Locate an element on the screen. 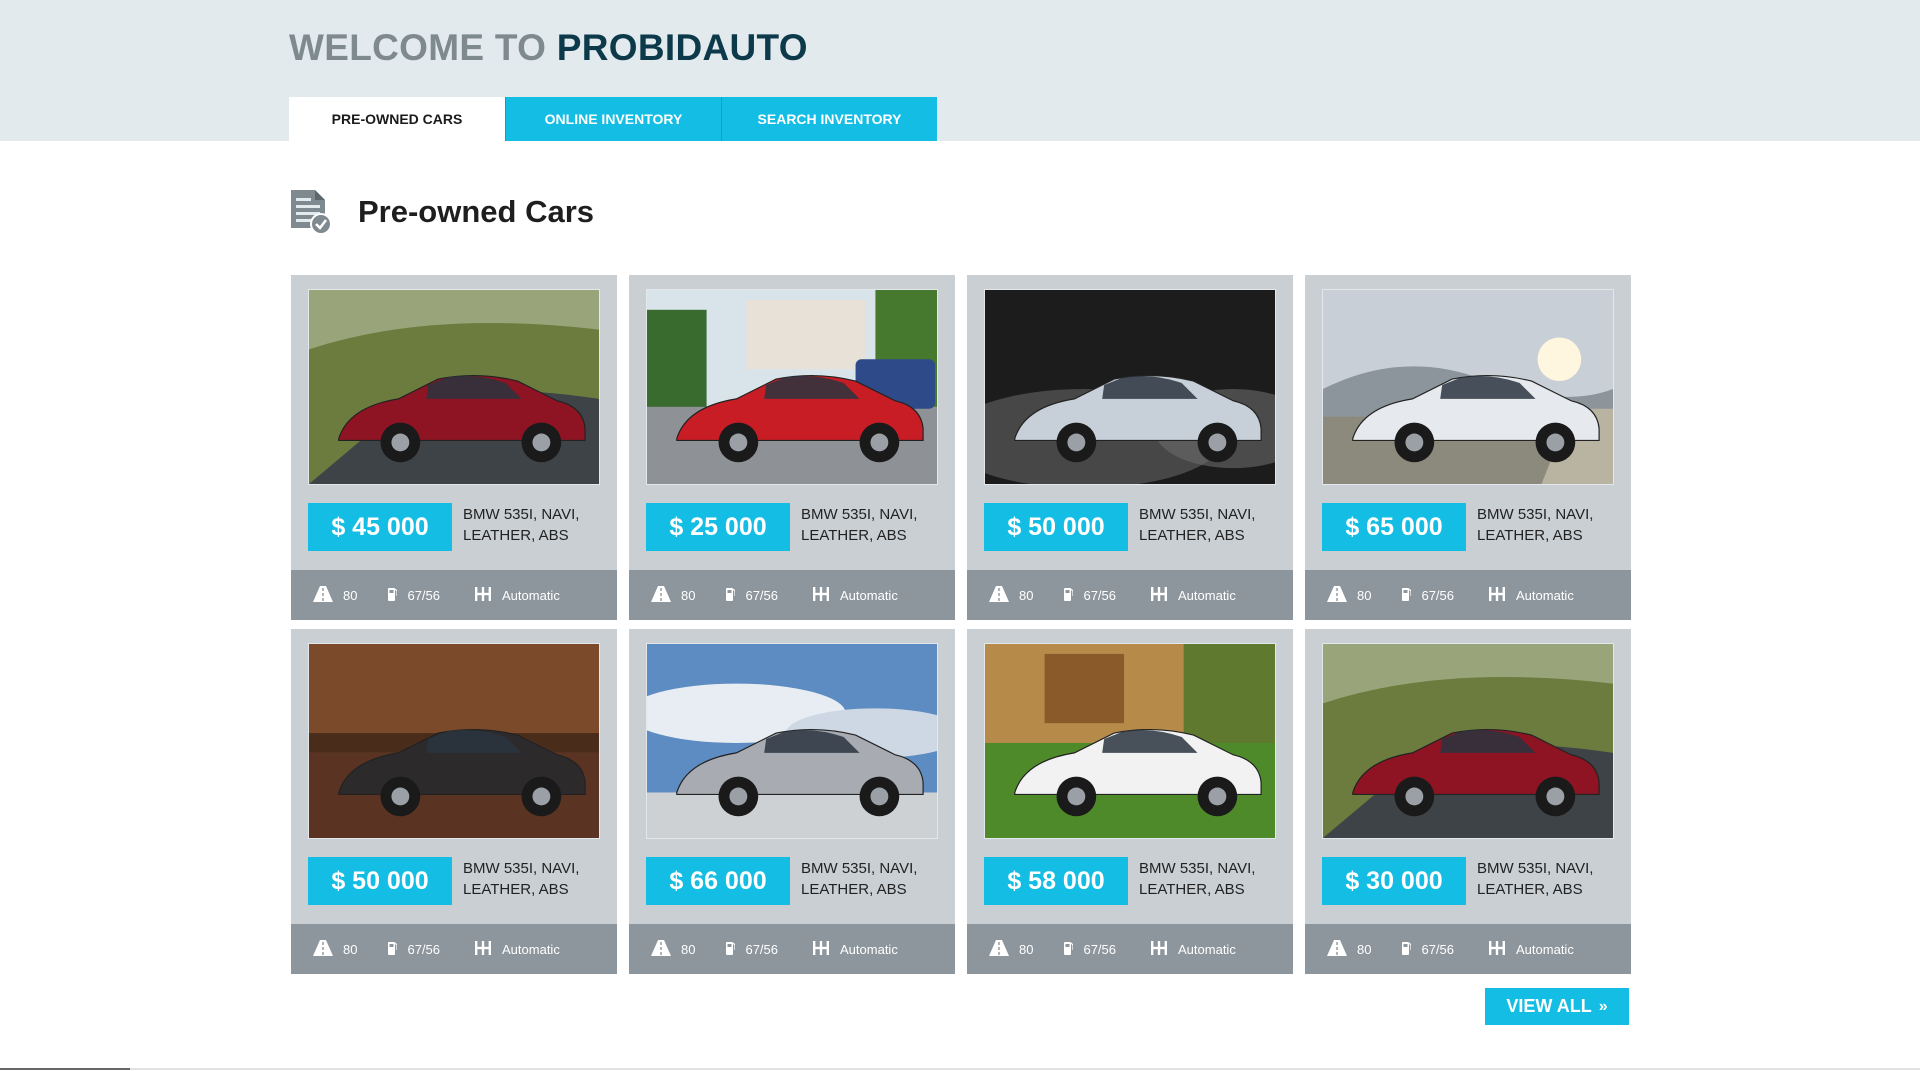 The height and width of the screenshot is (1071, 1920). welcome-heading: WELCOME TO PROBIDAUTO is located at coordinates (548, 48).